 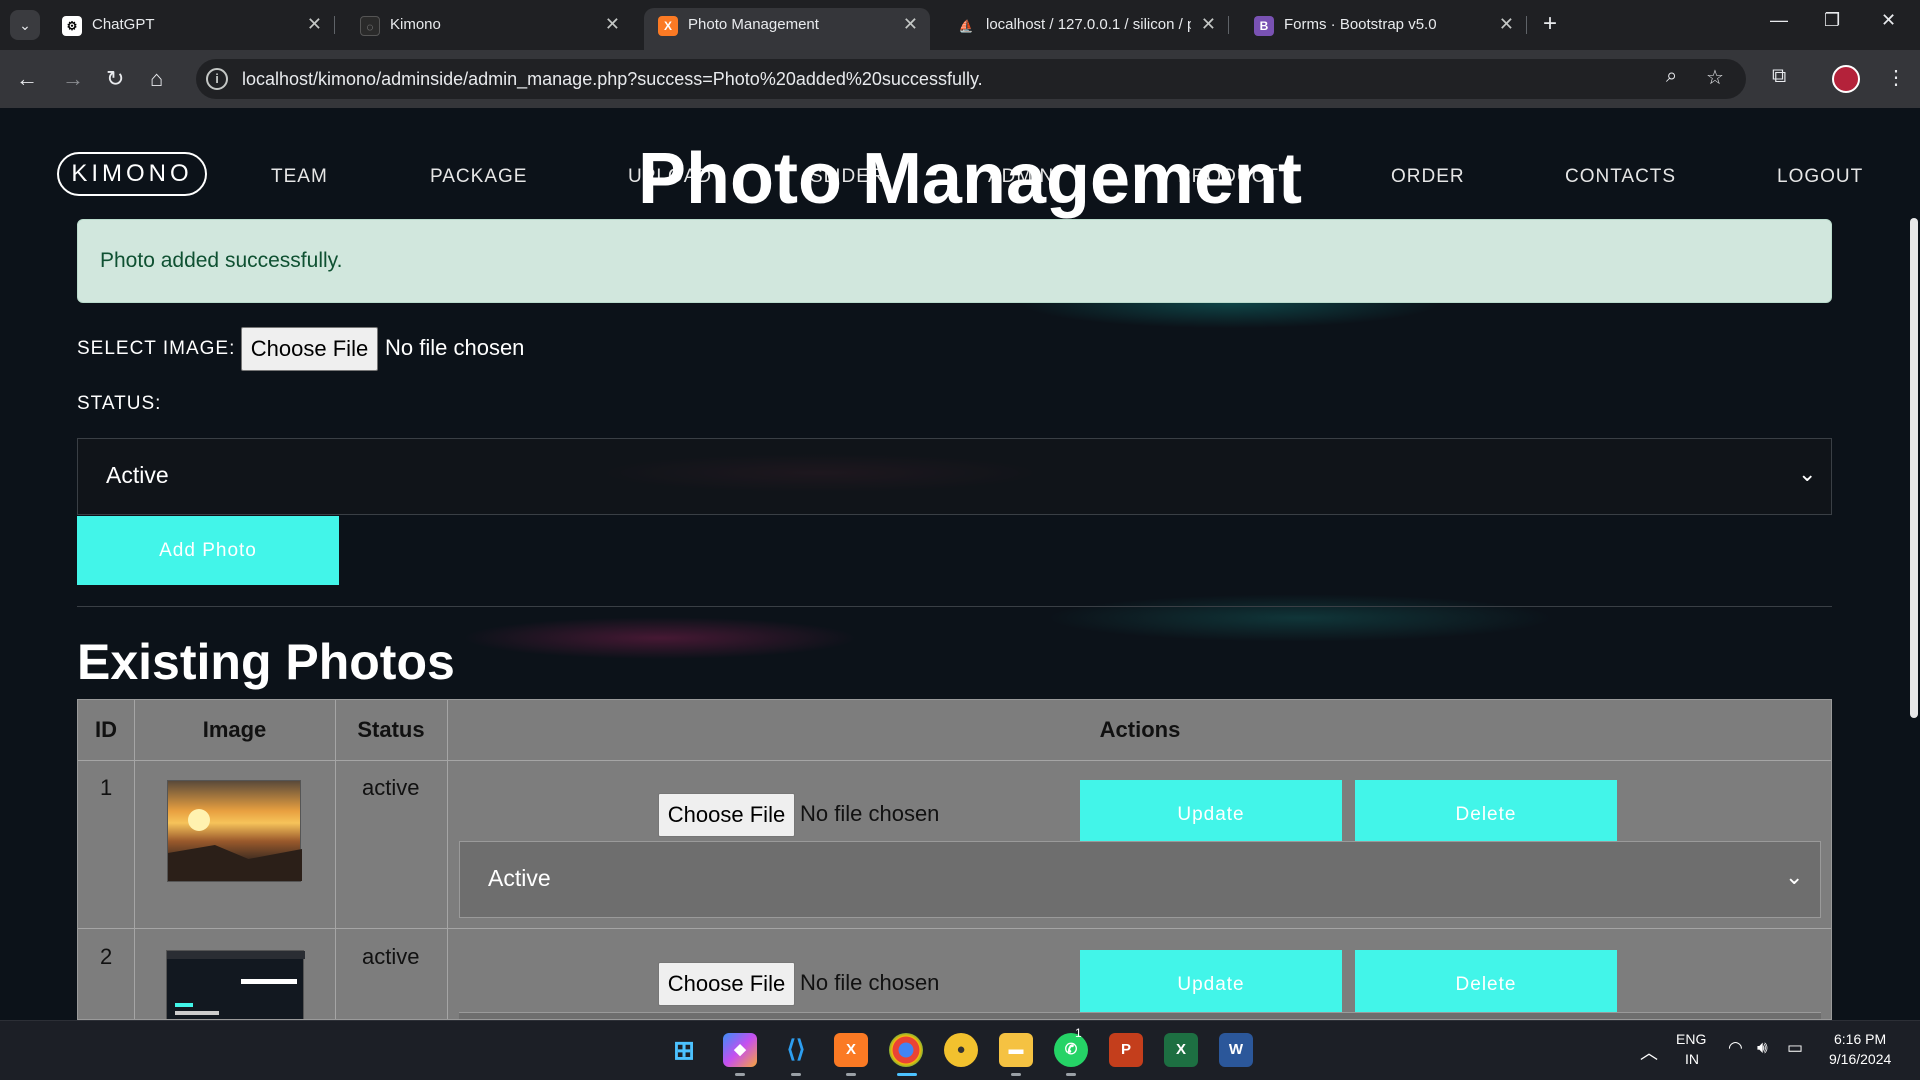 I want to click on tab-search-icon: ⌄, so click(x=25, y=25).